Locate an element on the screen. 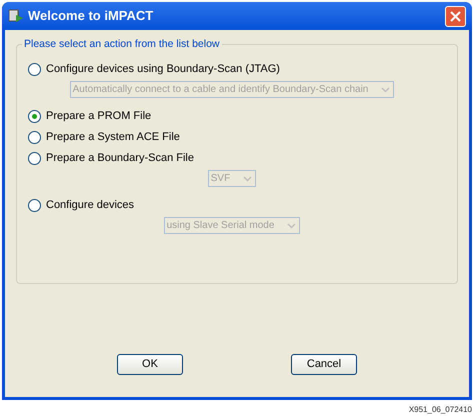 This screenshot has width=474, height=417. option-label: Configure devices using Boundary-Scan (JTAG) is located at coordinates (163, 70).